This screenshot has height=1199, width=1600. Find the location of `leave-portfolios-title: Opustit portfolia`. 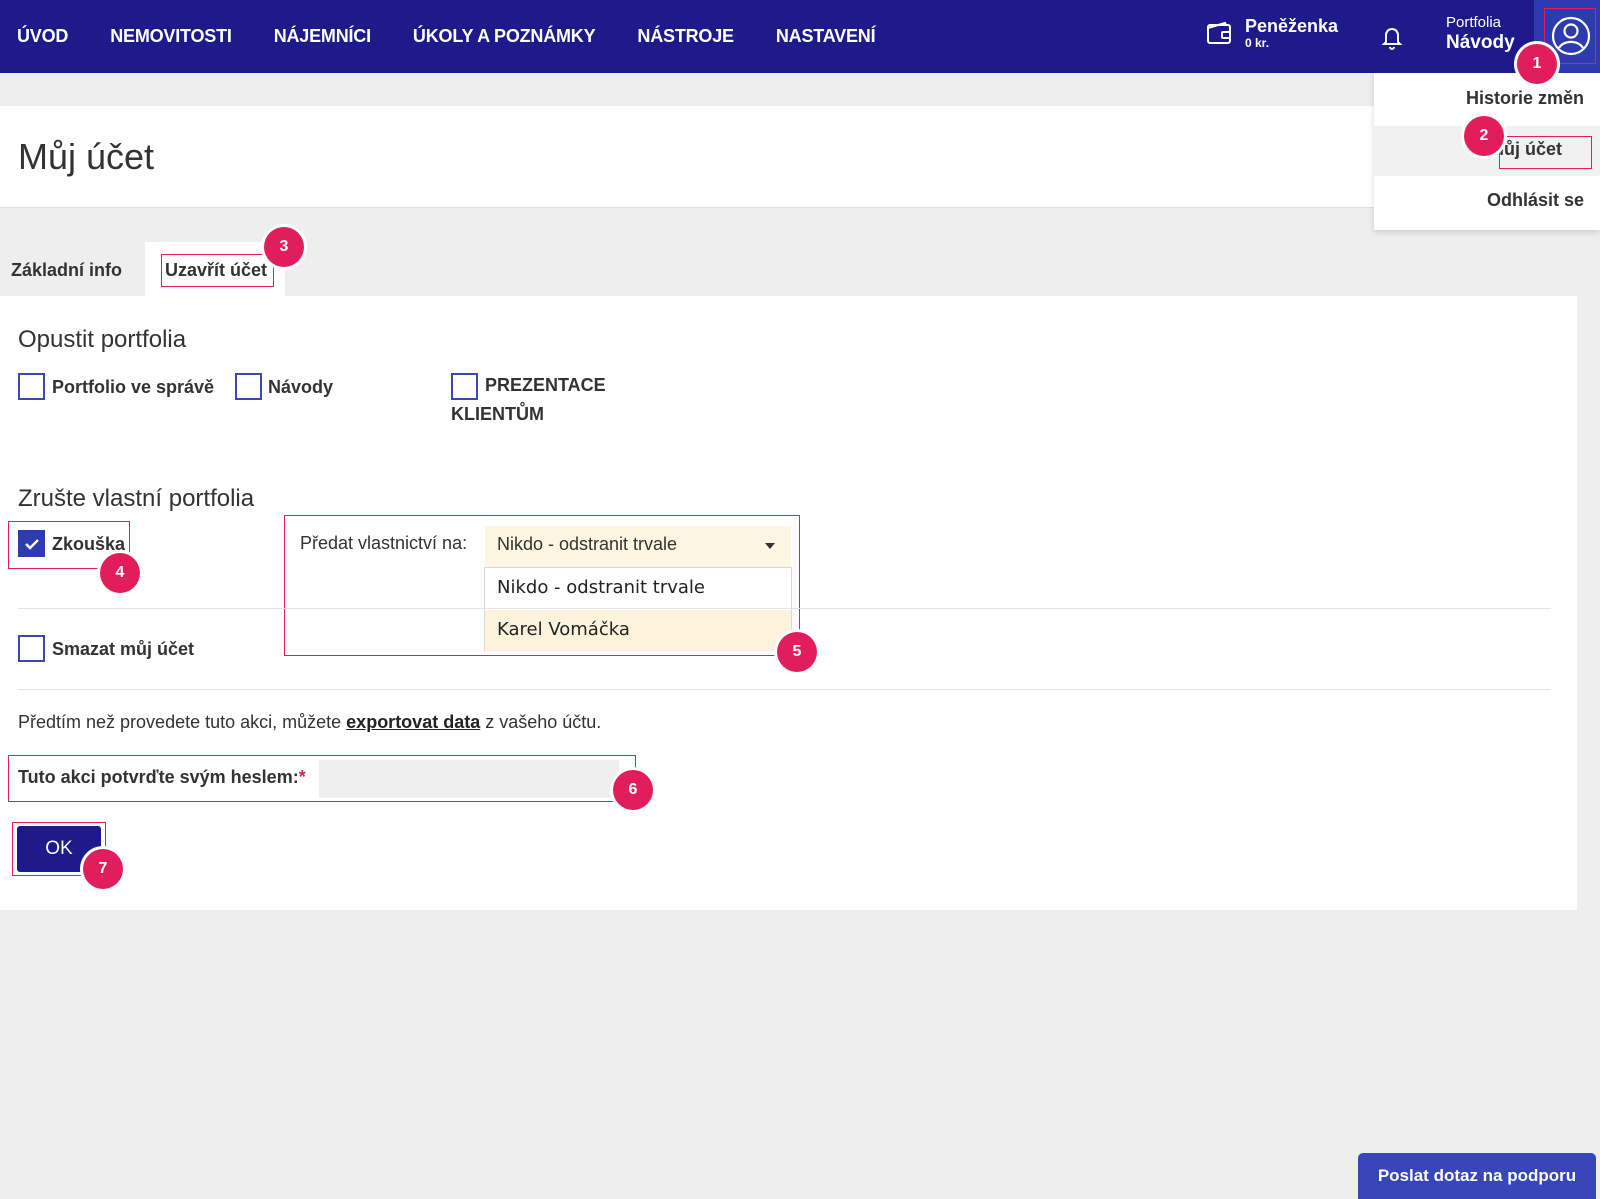

leave-portfolios-title: Opustit portfolia is located at coordinates (102, 339).